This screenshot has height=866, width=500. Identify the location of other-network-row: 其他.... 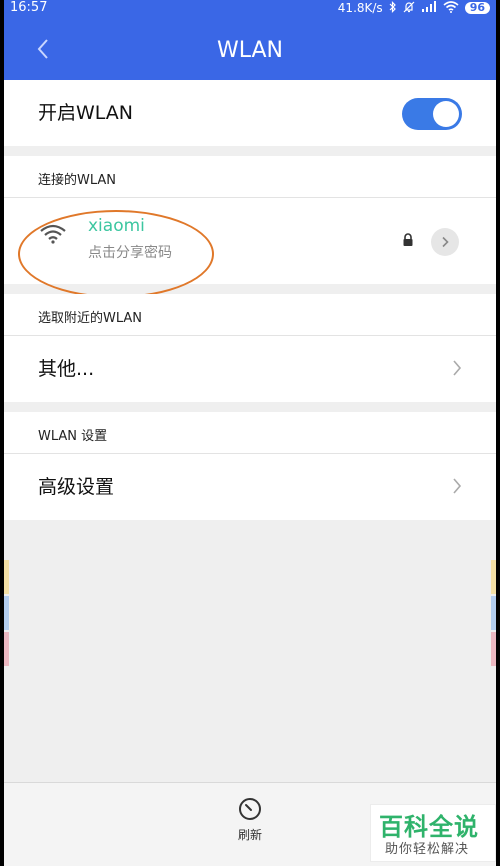
(250, 369).